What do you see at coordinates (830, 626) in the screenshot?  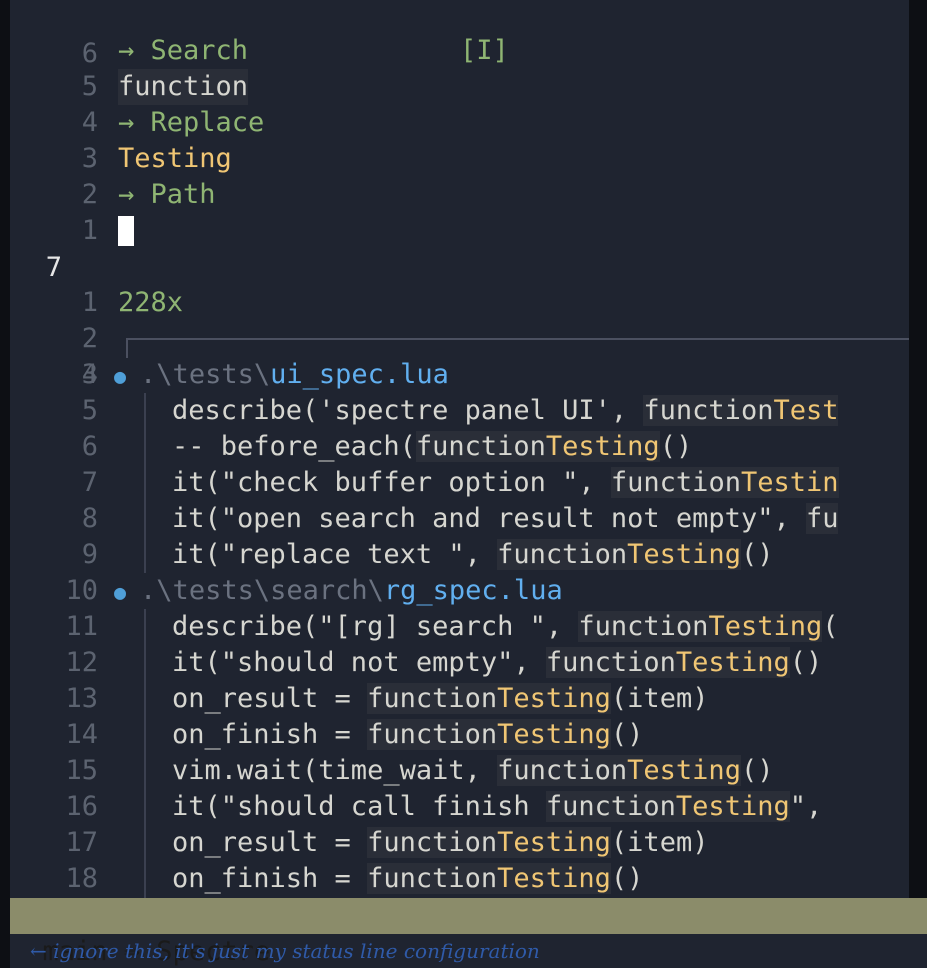 I see `match-suffix: (` at bounding box center [830, 626].